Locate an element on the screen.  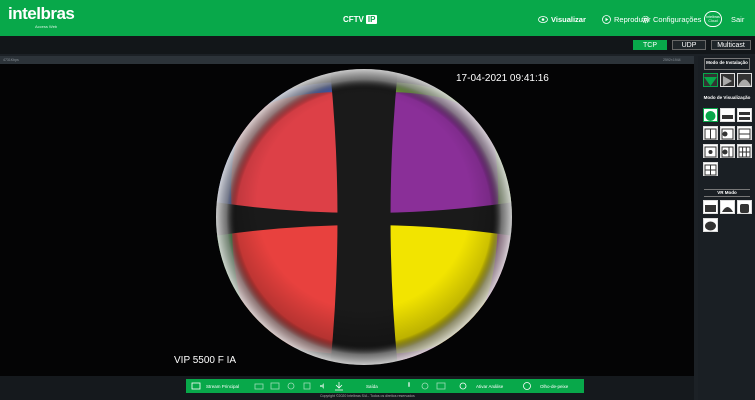
vr-sphere-icon is located at coordinates (710, 226).